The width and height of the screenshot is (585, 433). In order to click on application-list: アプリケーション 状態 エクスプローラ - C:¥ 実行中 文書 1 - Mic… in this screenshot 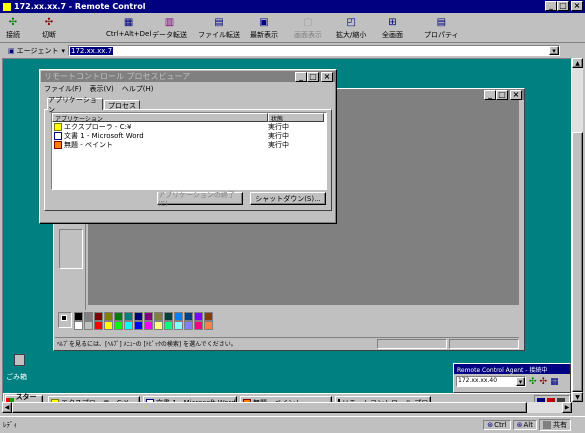, I will do `click(189, 151)`.